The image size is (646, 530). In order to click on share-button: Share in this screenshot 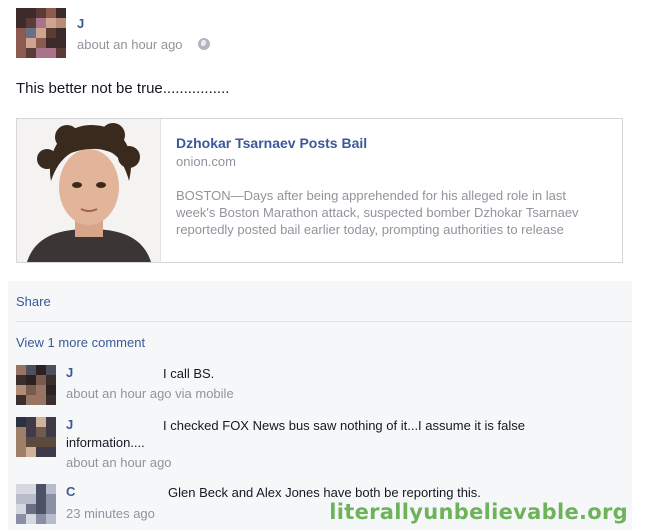, I will do `click(33, 301)`.